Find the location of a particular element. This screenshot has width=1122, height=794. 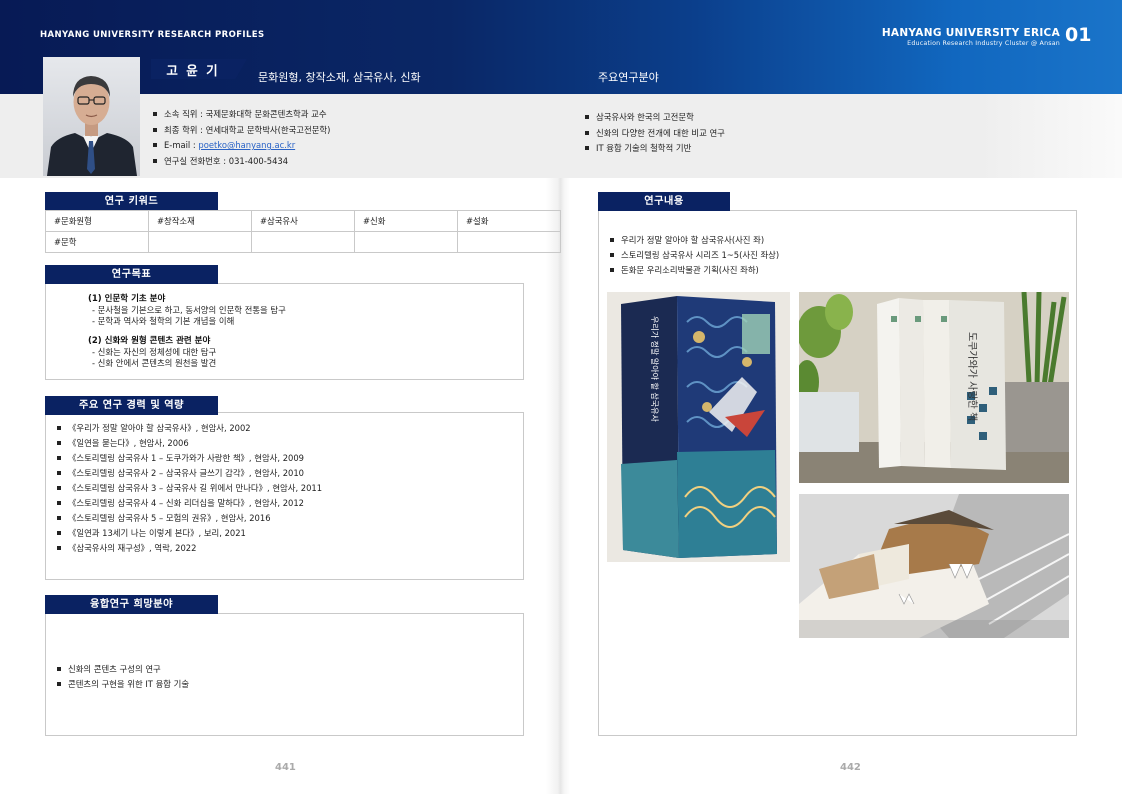

chapter-number: 01 is located at coordinates (1078, 35).